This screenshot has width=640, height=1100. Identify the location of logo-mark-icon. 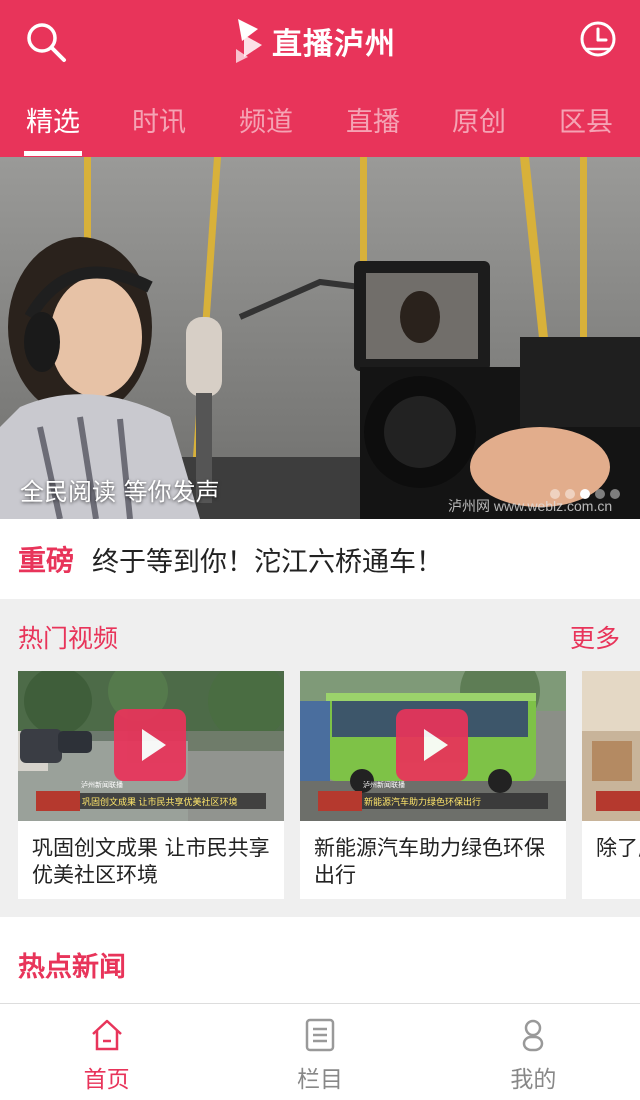
(249, 41).